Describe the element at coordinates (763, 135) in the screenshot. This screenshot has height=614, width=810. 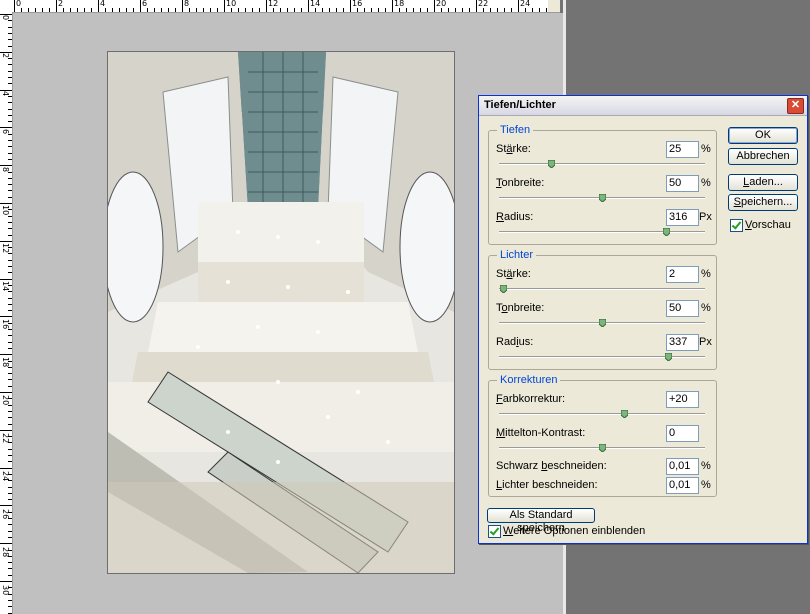
I see `ok-button: OK` at that location.